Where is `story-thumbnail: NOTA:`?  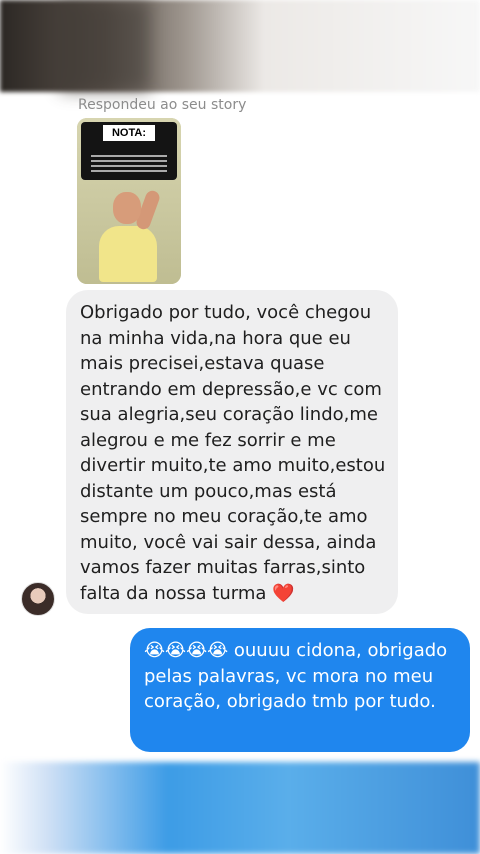 story-thumbnail: NOTA: is located at coordinates (129, 201).